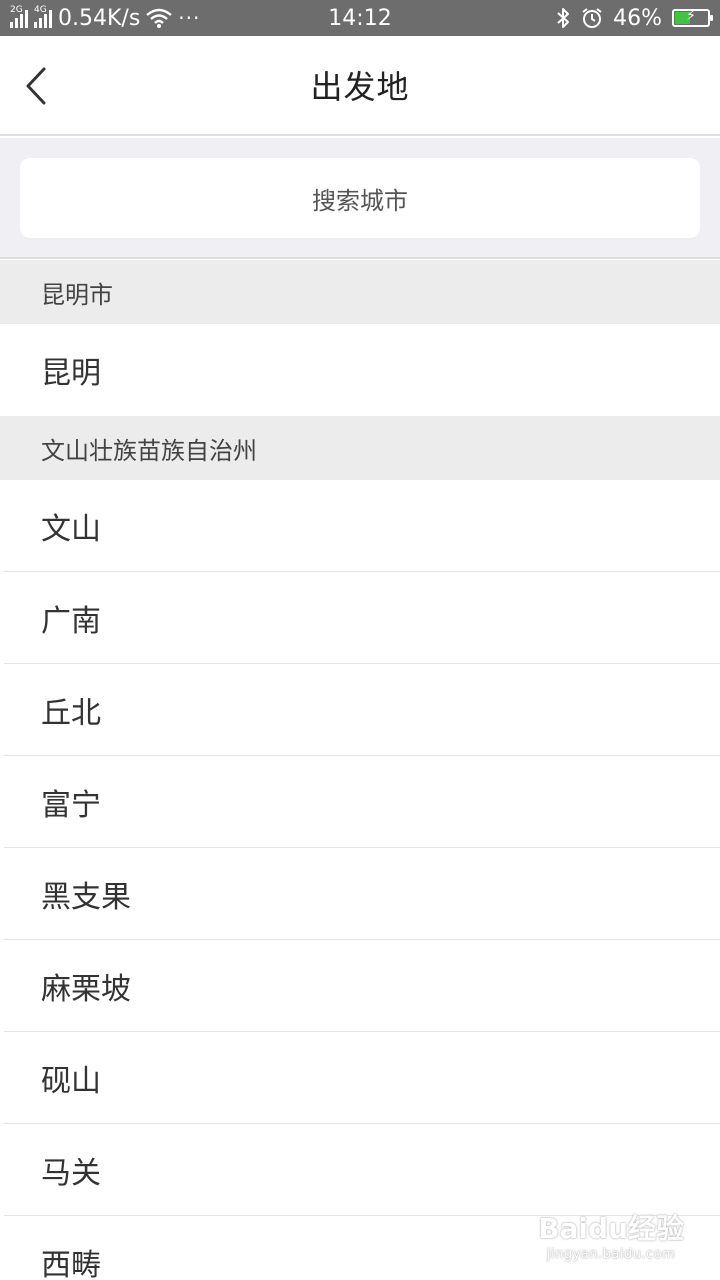  I want to click on network-speed: 0.54K/s, so click(99, 18).